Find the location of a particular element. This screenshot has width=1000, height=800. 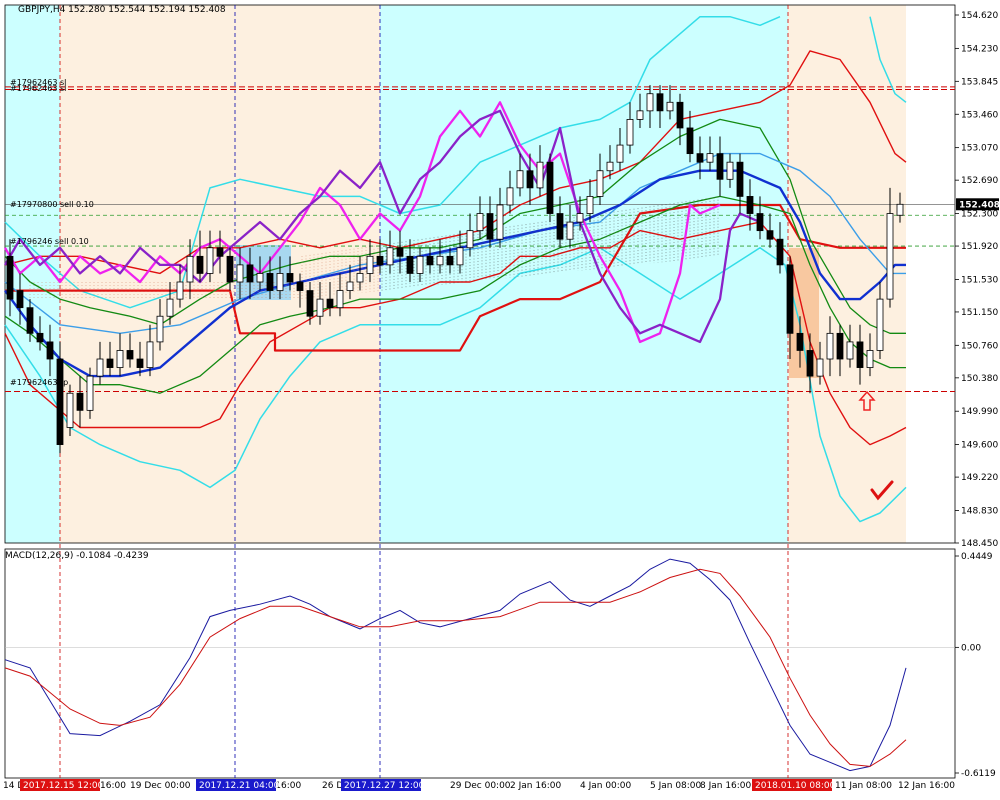

price-tick-label: 152.300 is located at coordinates (979, 215).